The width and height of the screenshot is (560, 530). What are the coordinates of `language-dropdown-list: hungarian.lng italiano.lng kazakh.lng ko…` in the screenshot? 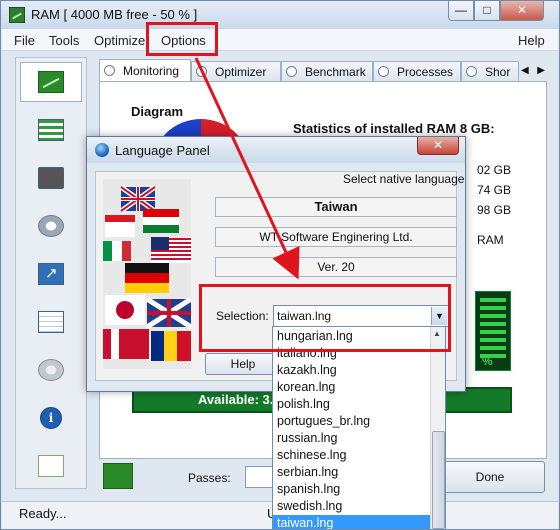 It's located at (359, 428).